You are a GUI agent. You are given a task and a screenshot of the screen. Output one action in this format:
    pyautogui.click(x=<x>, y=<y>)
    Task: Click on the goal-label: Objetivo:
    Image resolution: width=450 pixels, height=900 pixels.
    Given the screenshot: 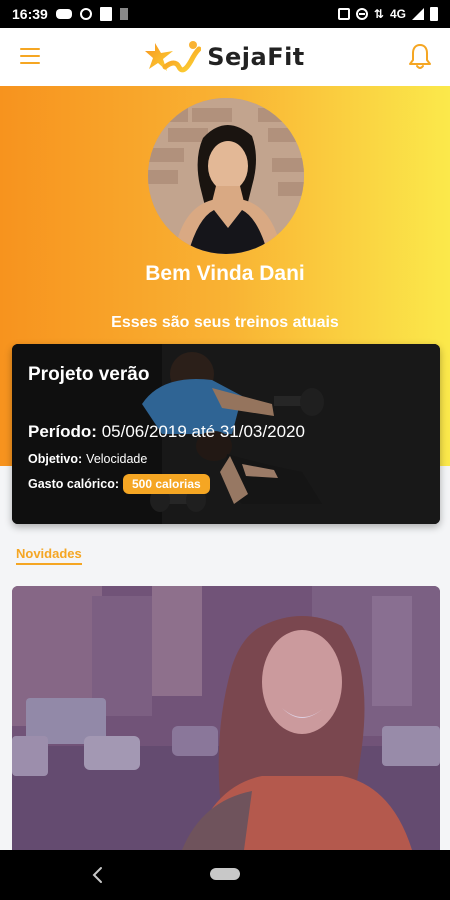 What is the action you would take?
    pyautogui.click(x=55, y=459)
    